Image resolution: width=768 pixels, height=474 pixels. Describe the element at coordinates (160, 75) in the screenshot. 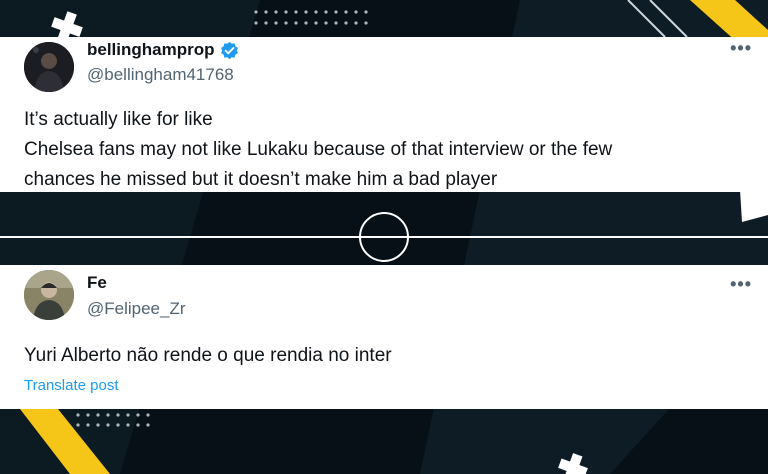

I see `user-handle: @bellingham41768` at that location.